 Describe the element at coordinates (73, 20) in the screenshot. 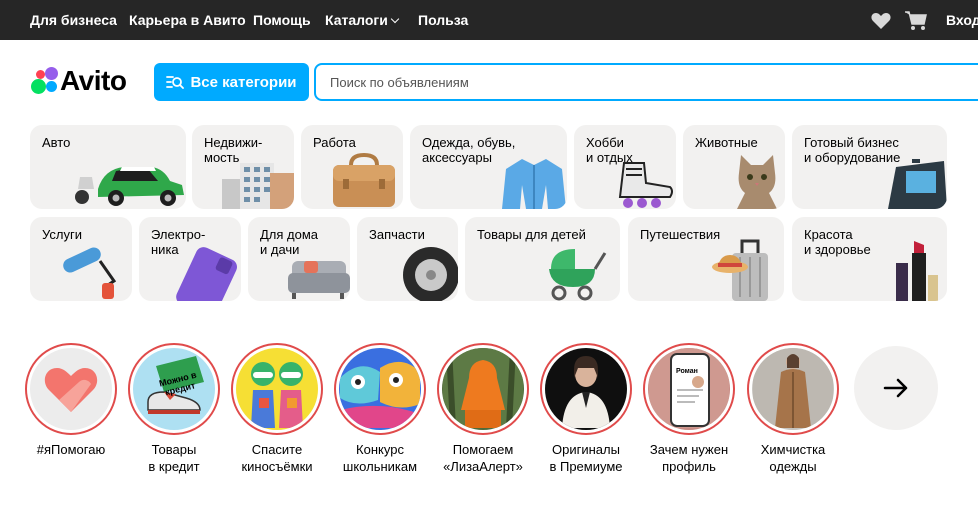

I see `nav-link-business: Для бизнеса` at that location.